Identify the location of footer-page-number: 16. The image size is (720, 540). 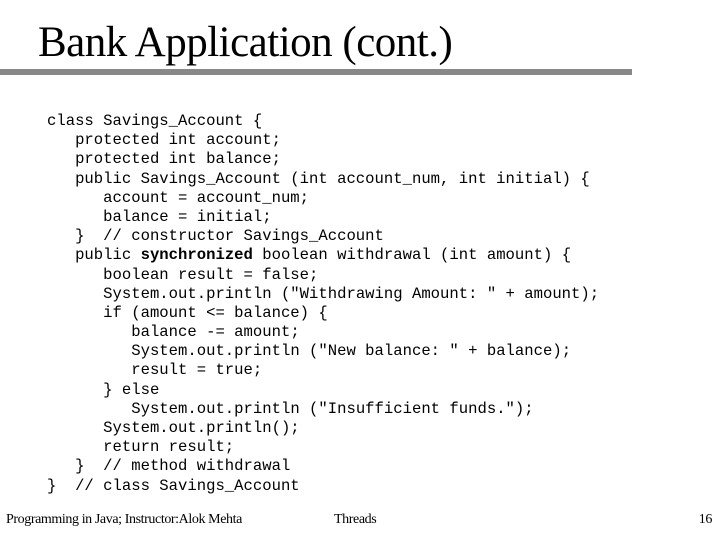
(705, 519).